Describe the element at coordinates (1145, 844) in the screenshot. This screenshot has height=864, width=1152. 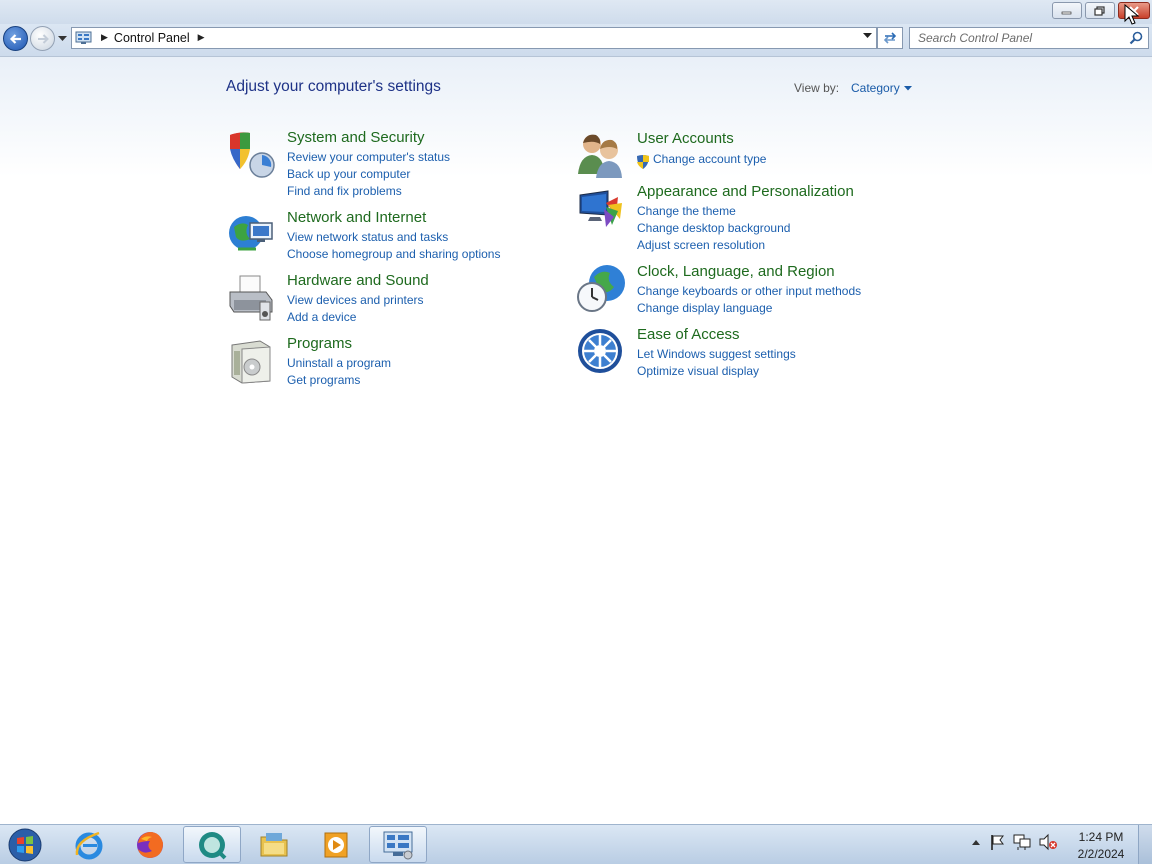
I see `show-desktop-button` at that location.